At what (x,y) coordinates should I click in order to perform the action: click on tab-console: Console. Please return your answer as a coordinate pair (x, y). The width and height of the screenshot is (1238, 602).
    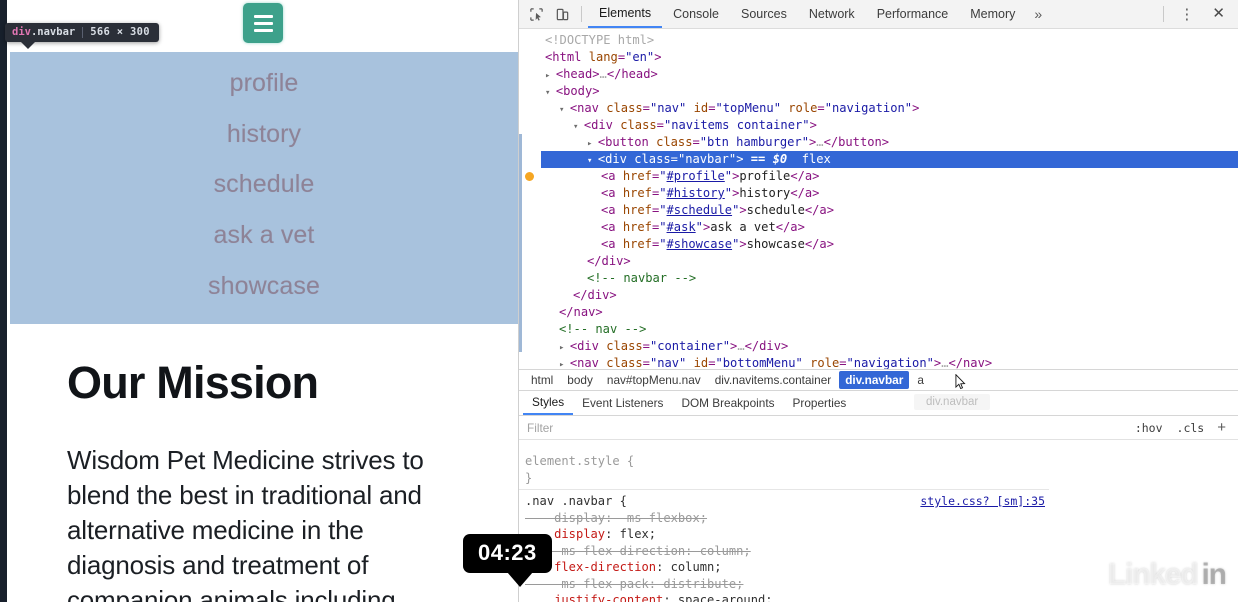
    Looking at the image, I should click on (696, 14).